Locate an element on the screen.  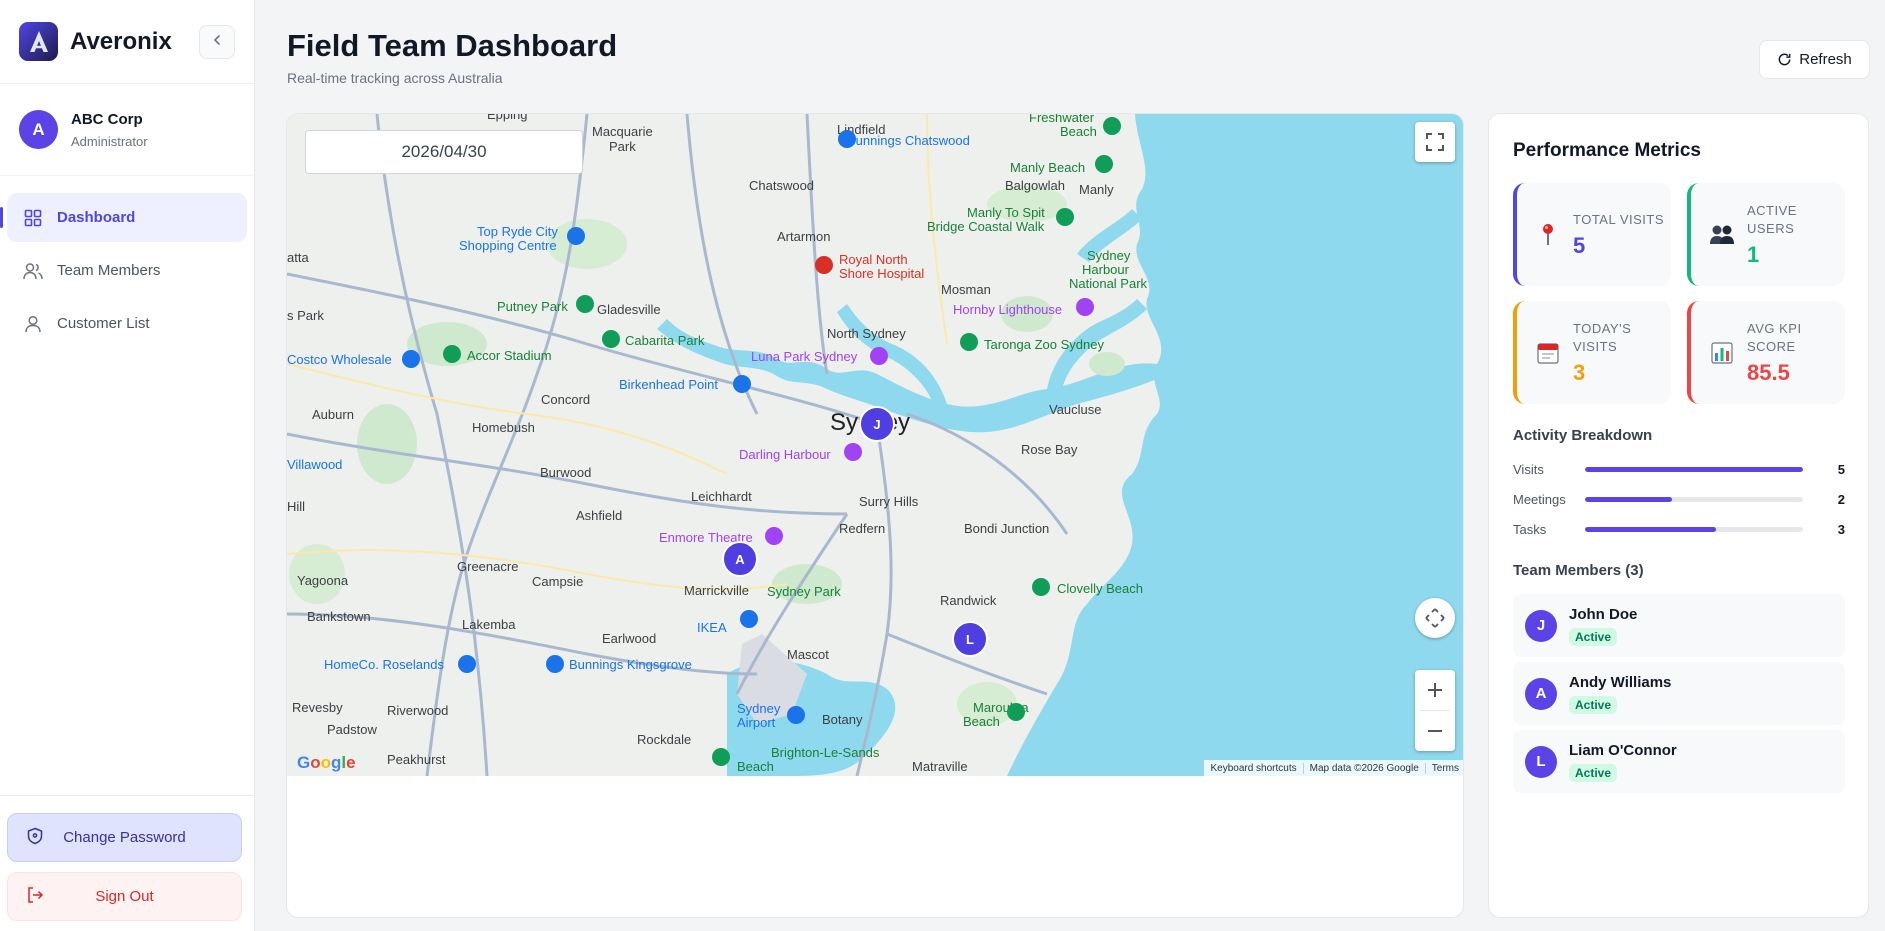
map-label: Burwood is located at coordinates (565, 472).